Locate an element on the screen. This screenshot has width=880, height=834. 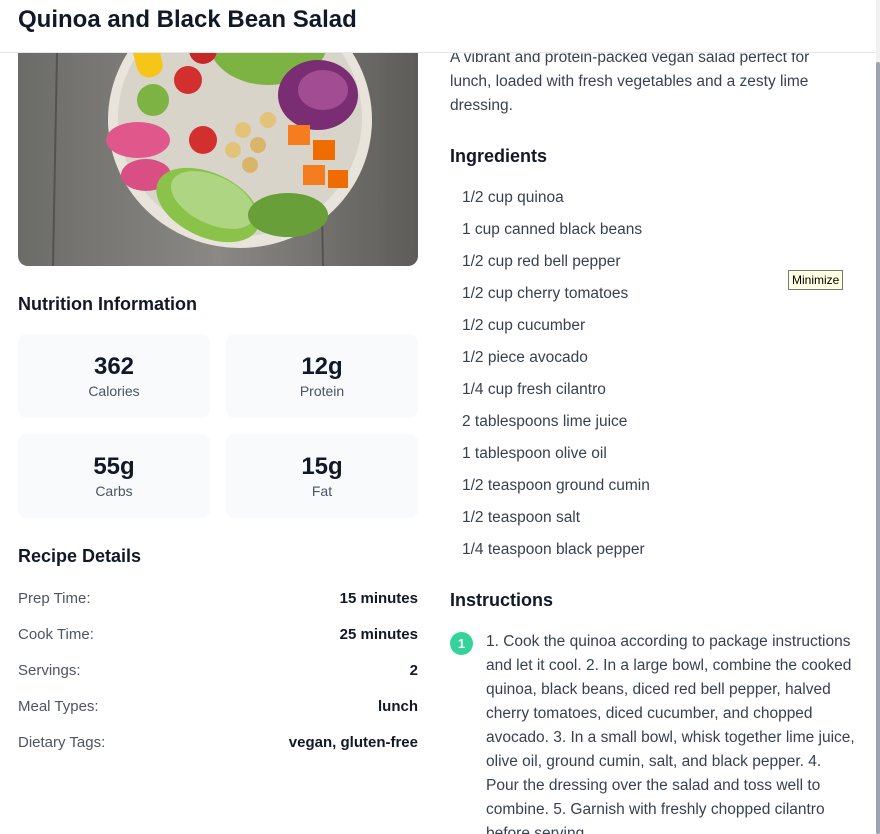
scrollbar is located at coordinates (878, 417).